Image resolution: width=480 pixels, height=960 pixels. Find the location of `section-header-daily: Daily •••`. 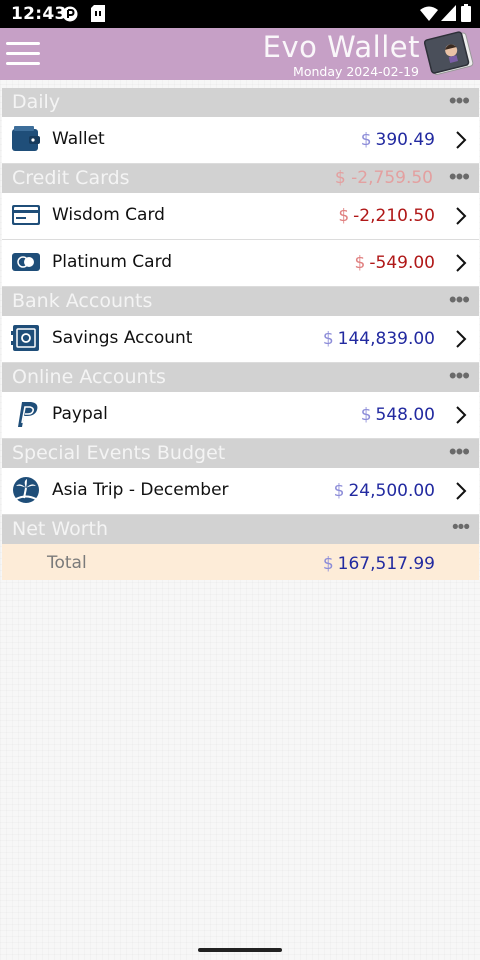

section-header-daily: Daily ••• is located at coordinates (240, 102).